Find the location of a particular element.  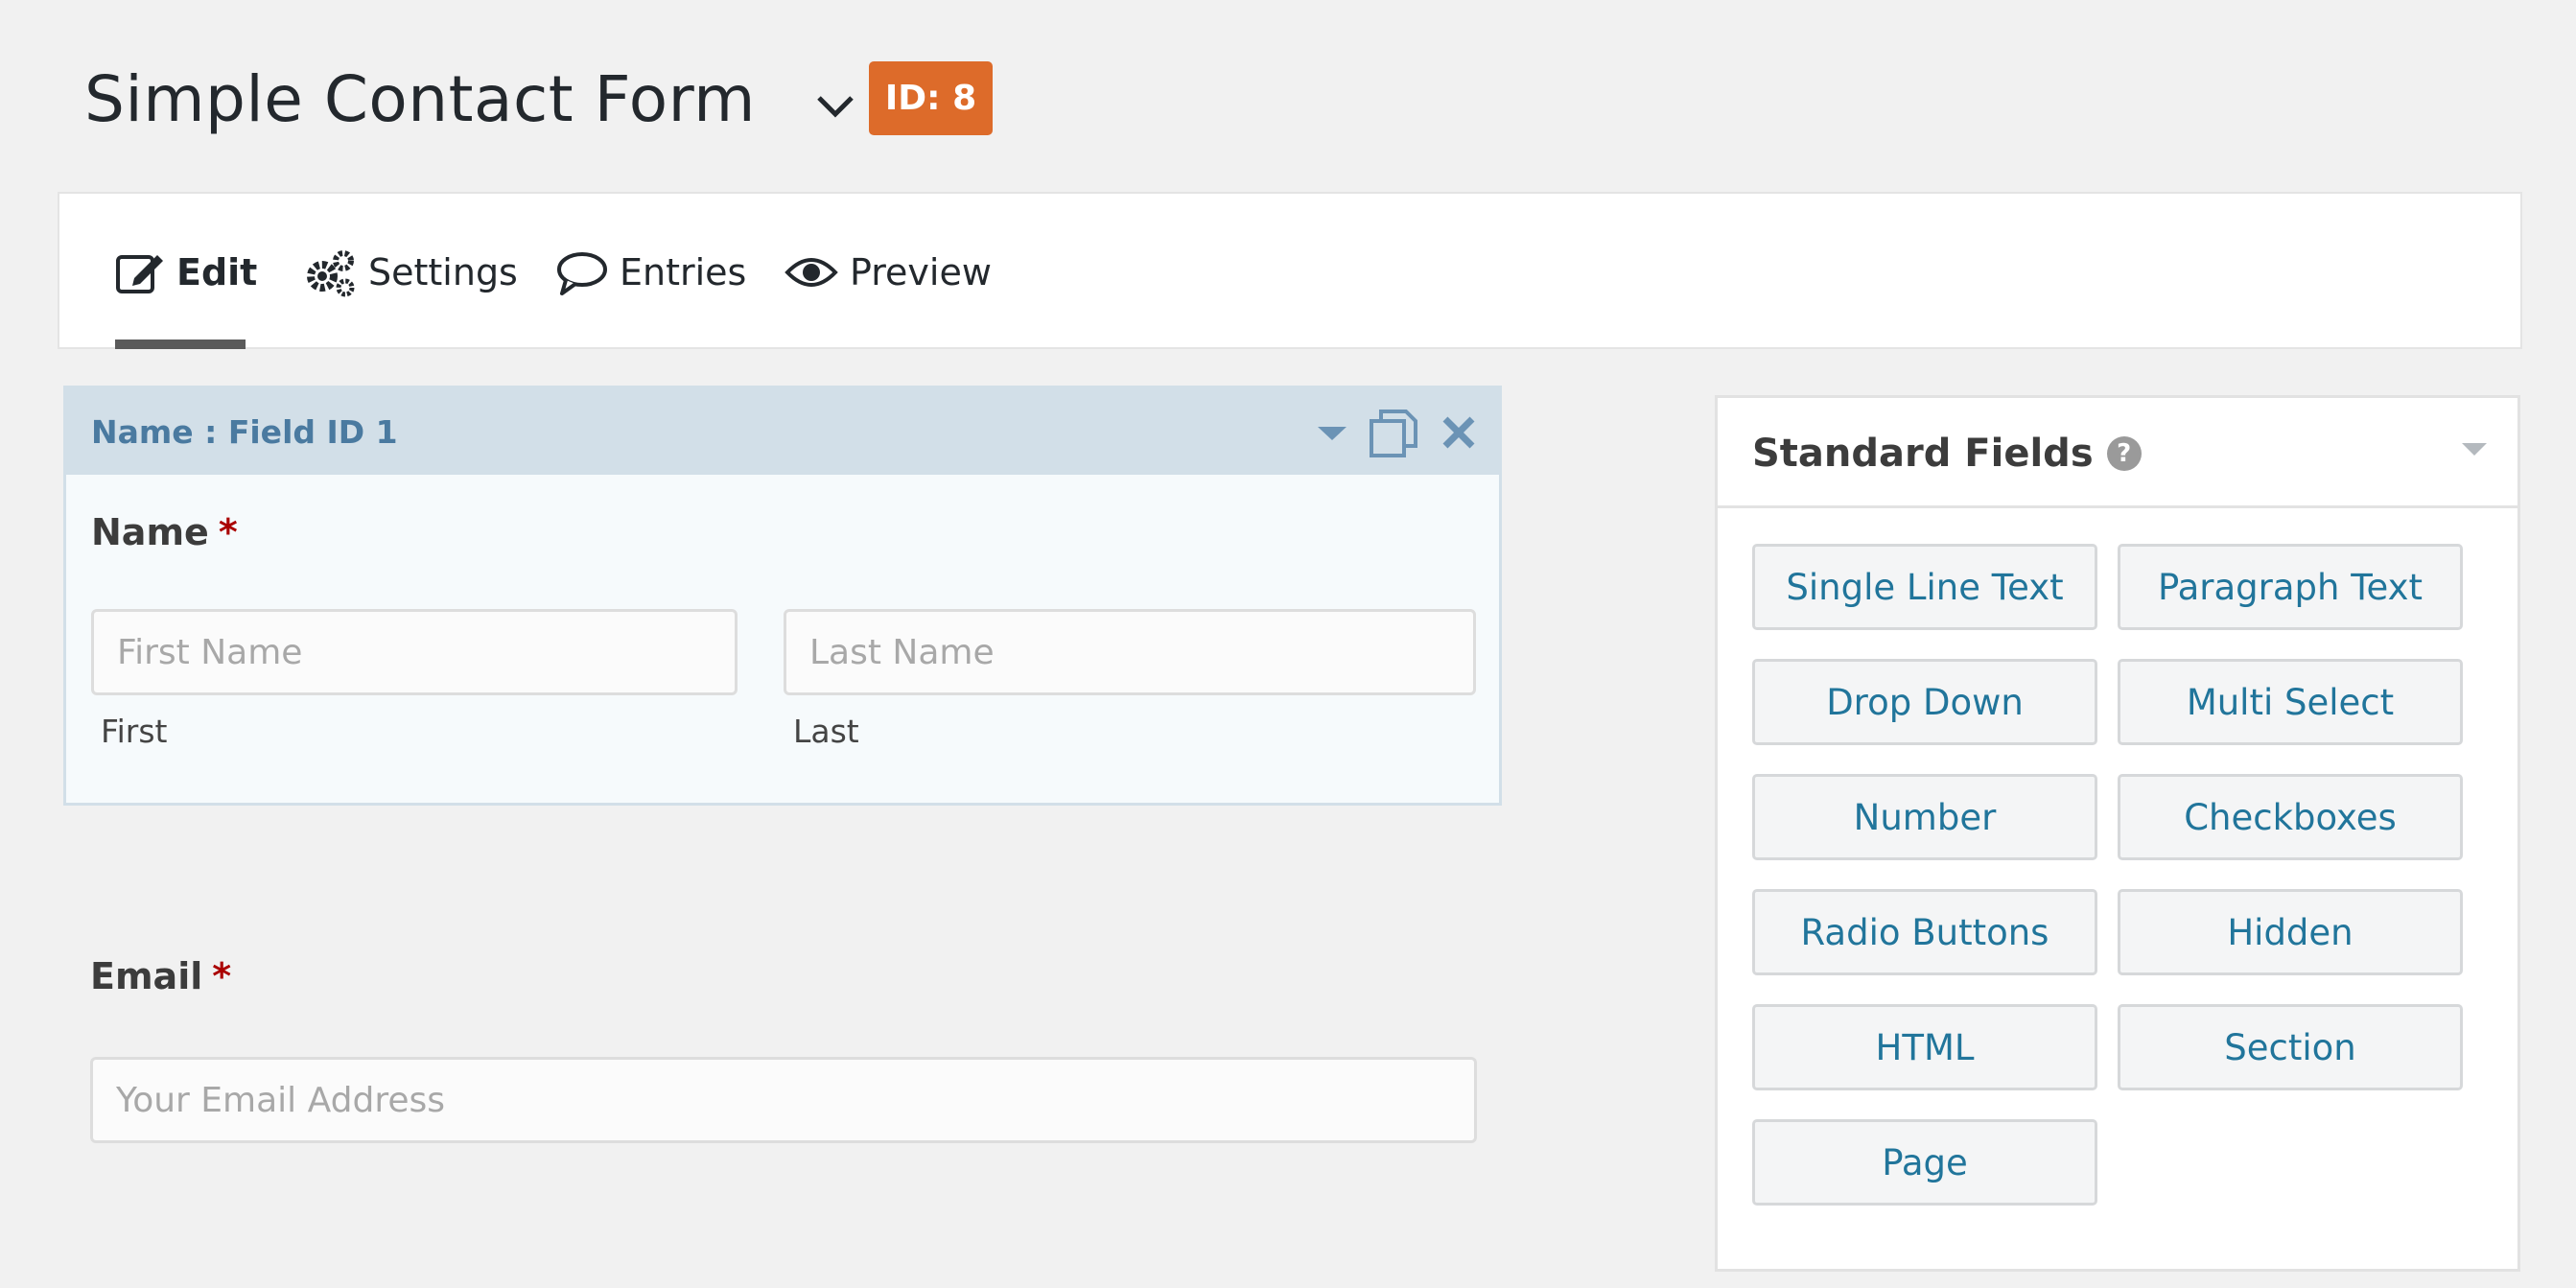

gears-icon is located at coordinates (330, 272).